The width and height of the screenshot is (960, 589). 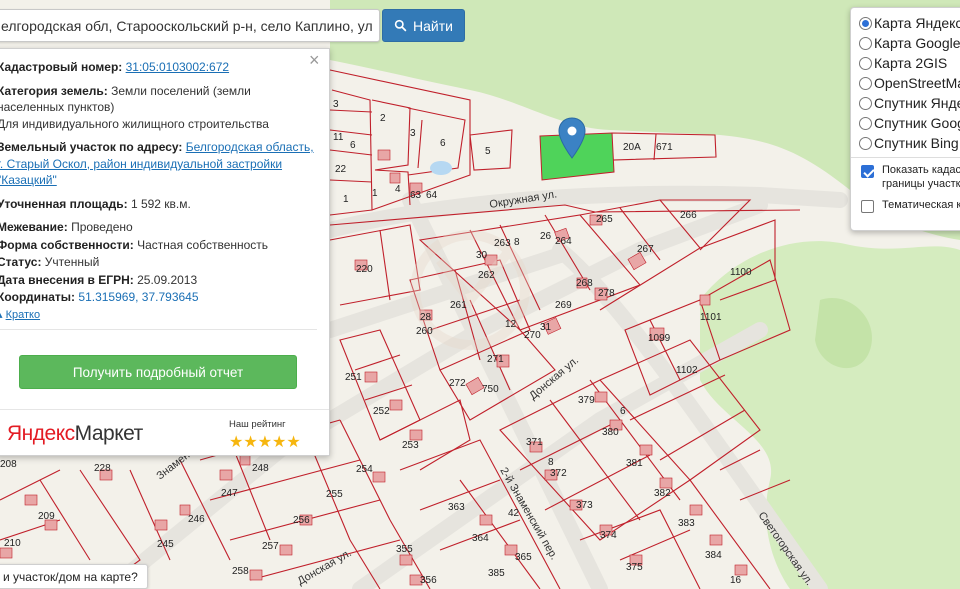 I want to click on parcel-number: 26, so click(x=546, y=236).